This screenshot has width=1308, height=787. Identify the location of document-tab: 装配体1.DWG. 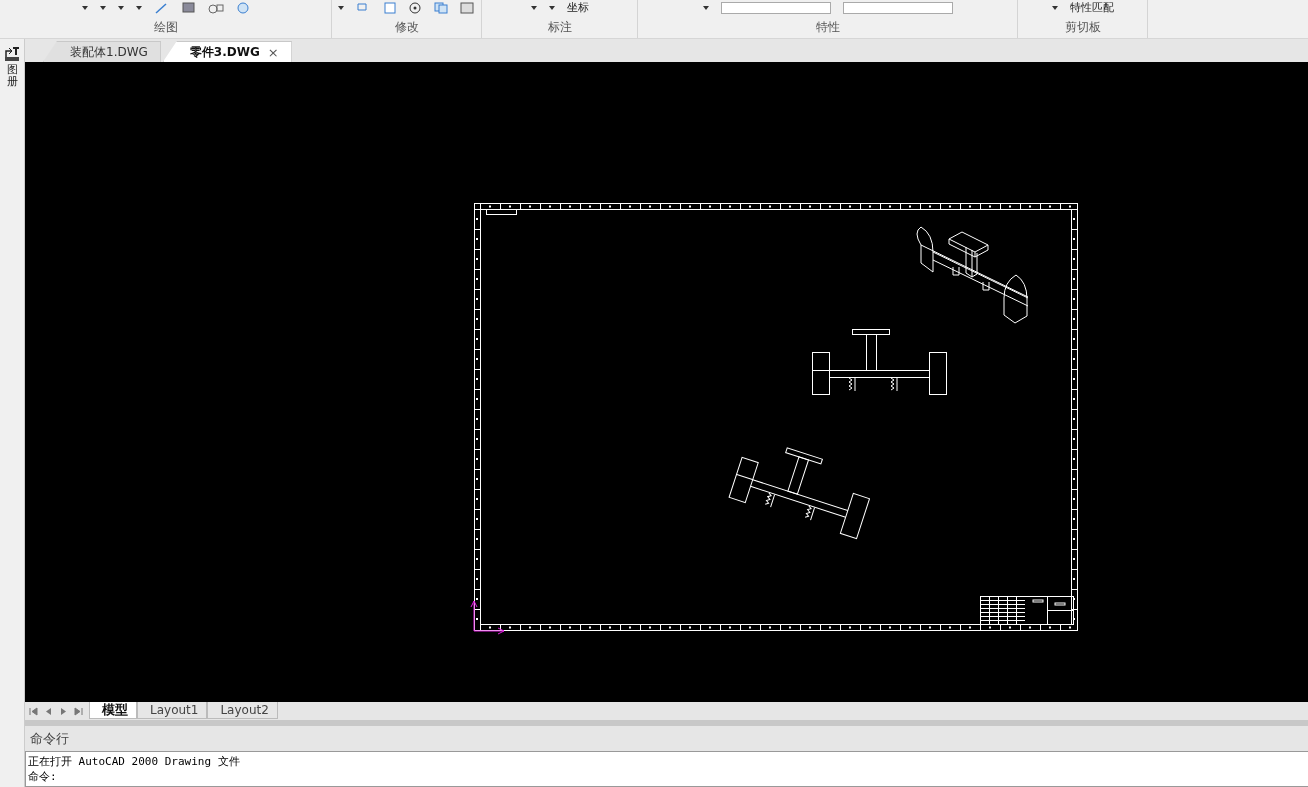
(102, 51).